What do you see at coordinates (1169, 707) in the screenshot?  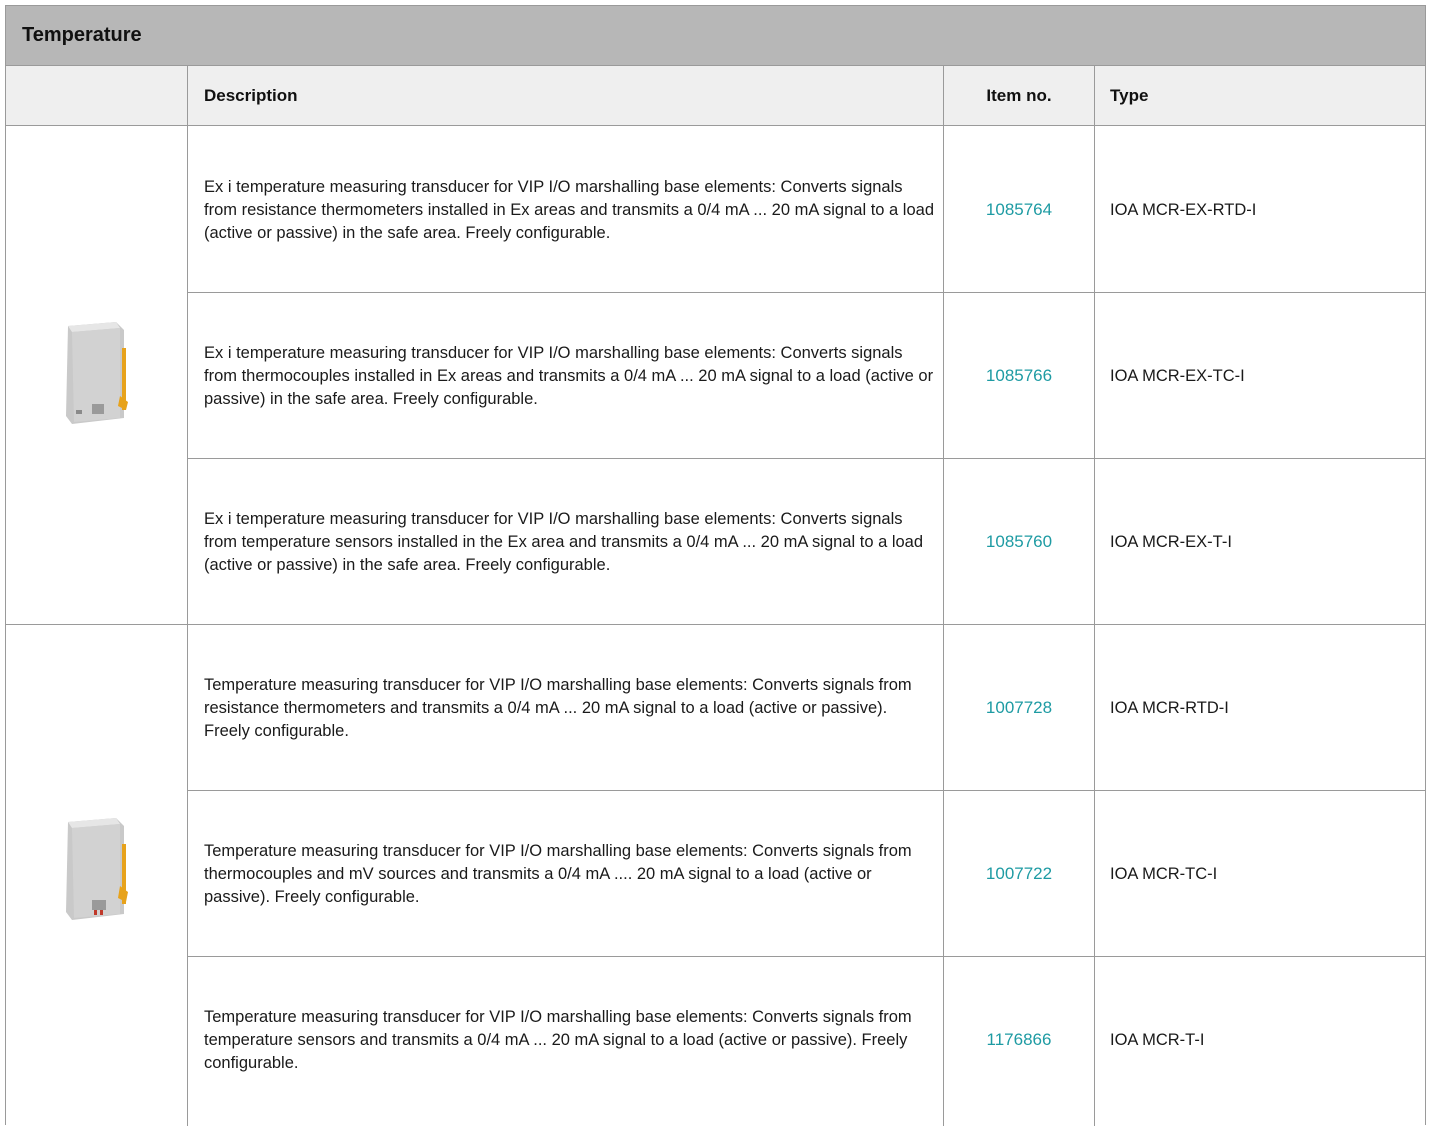 I see `row-type: IOA MCR-RTD-I` at bounding box center [1169, 707].